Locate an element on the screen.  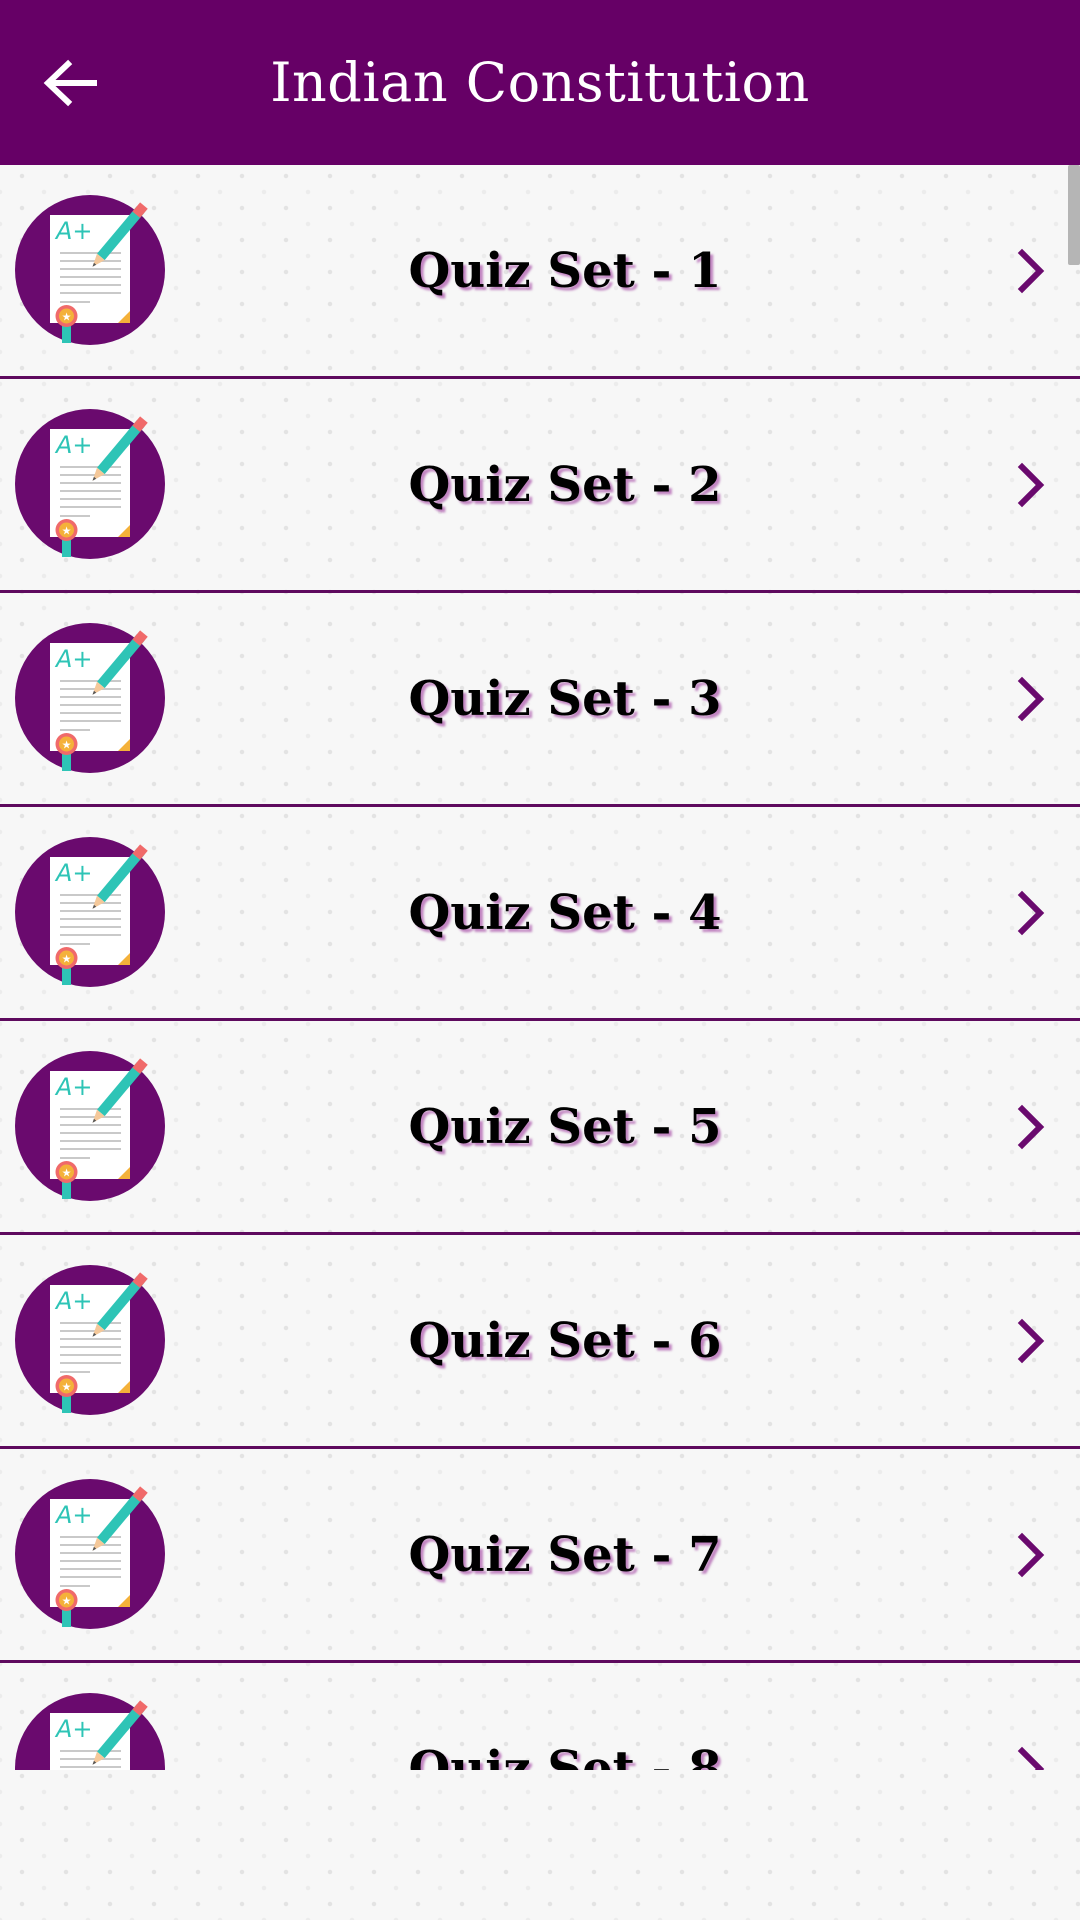
quiz-set-item-5: A+ ★ Quiz Set - 5 is located at coordinates (540, 1128).